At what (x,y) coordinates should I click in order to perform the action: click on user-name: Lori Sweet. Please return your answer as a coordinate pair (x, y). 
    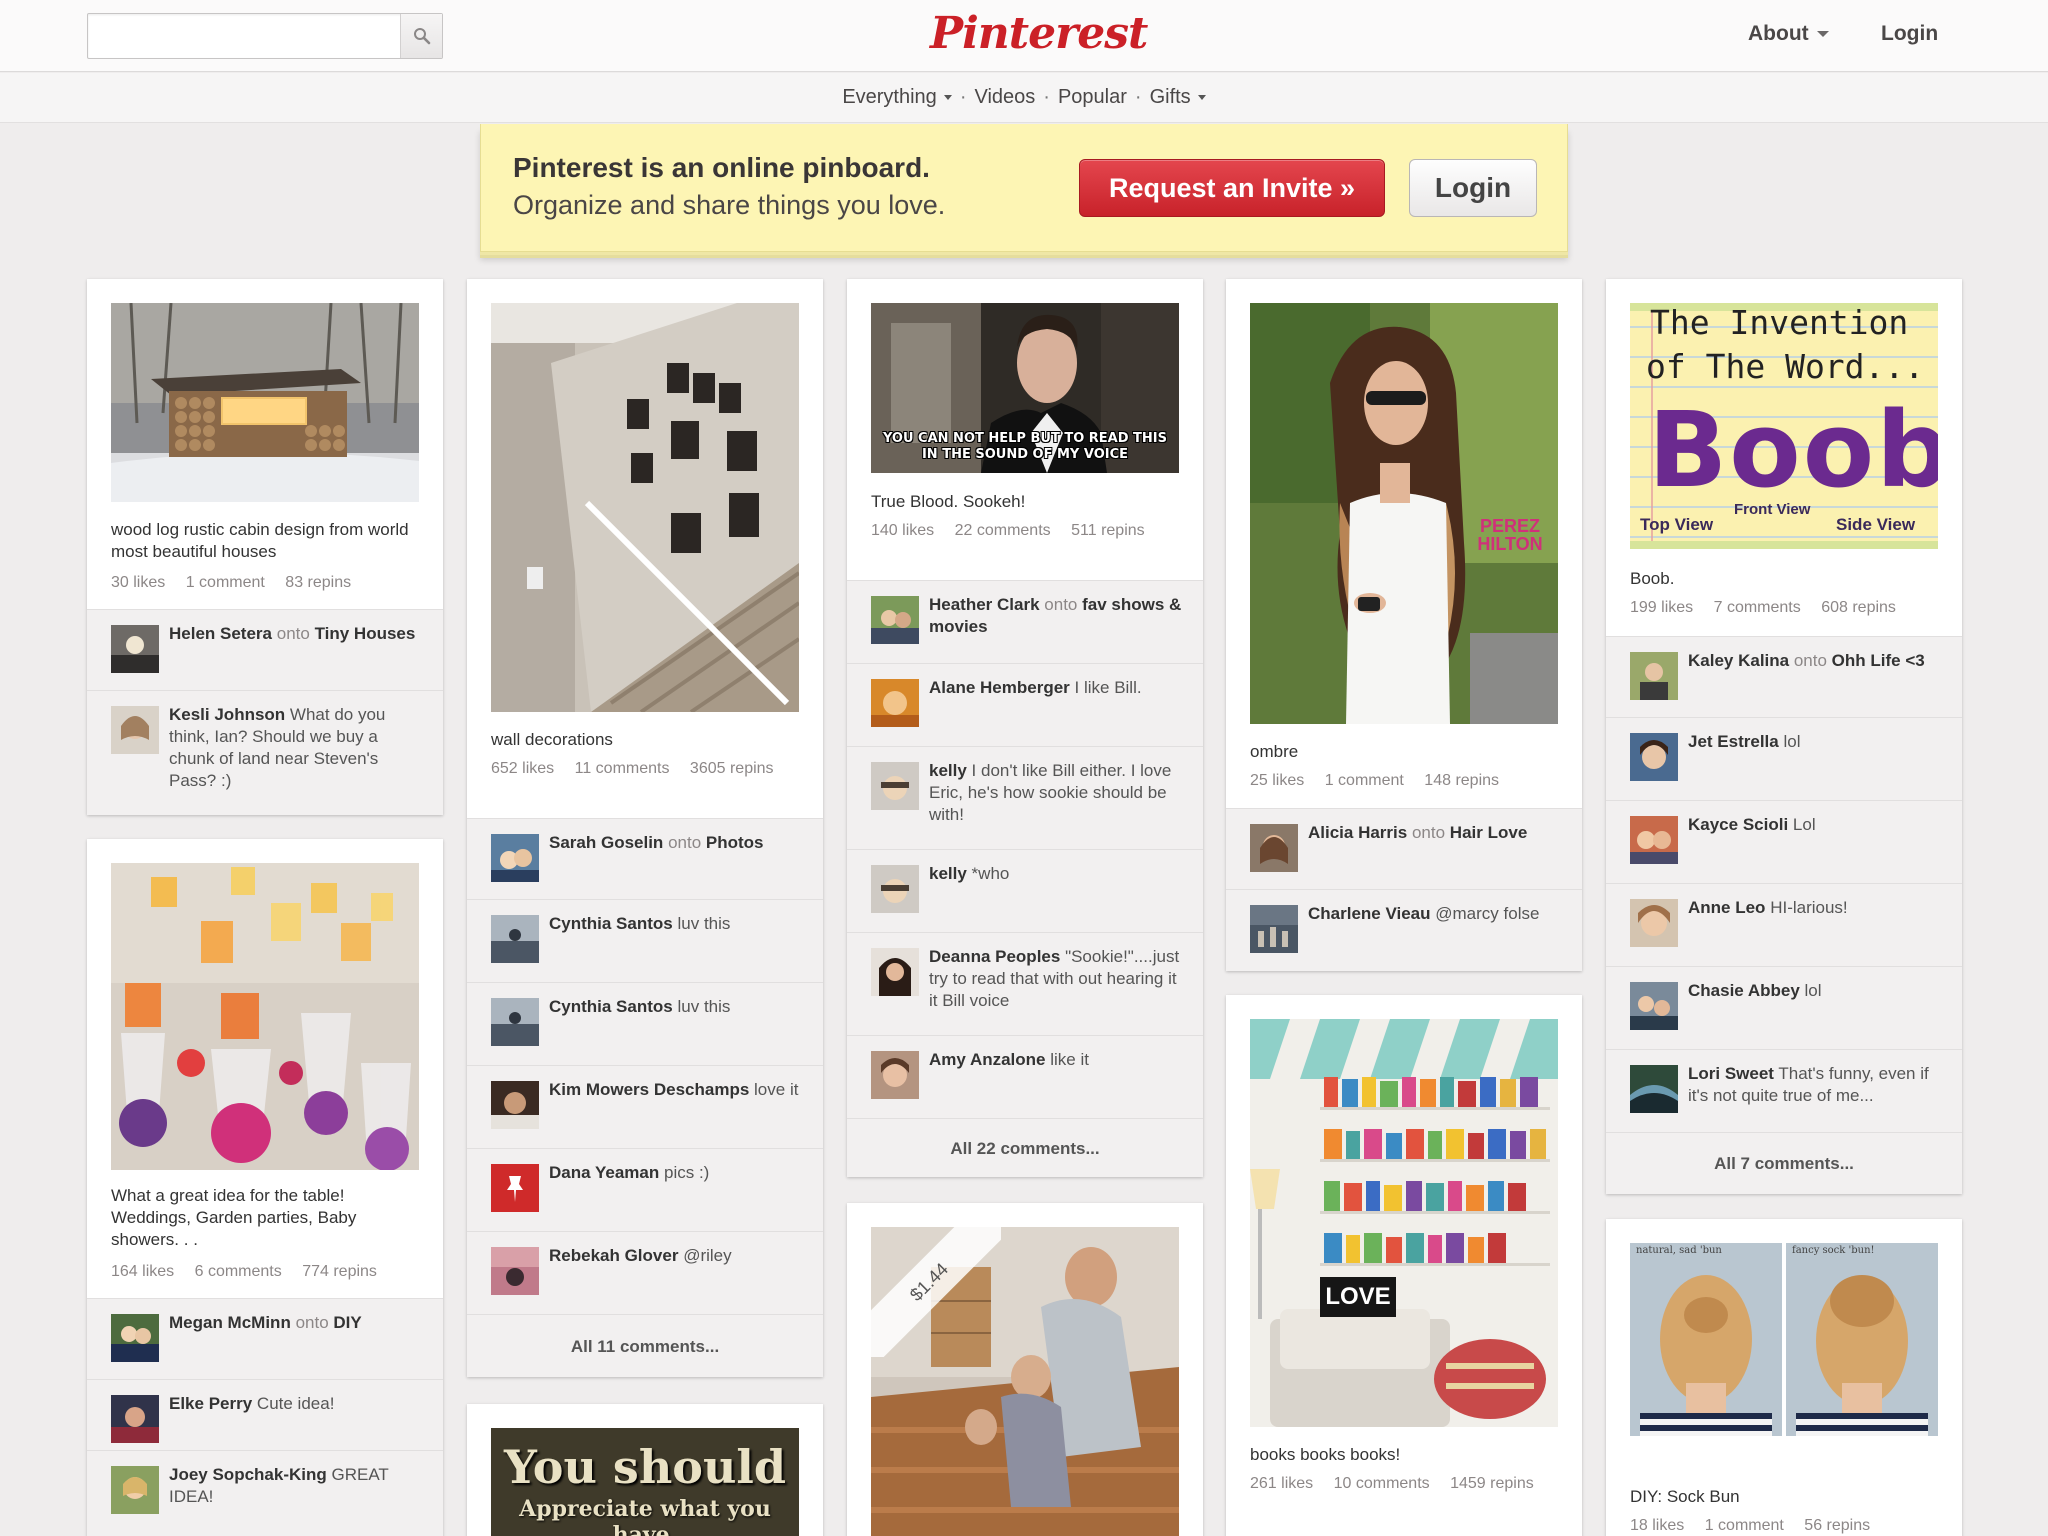
    Looking at the image, I should click on (1731, 1073).